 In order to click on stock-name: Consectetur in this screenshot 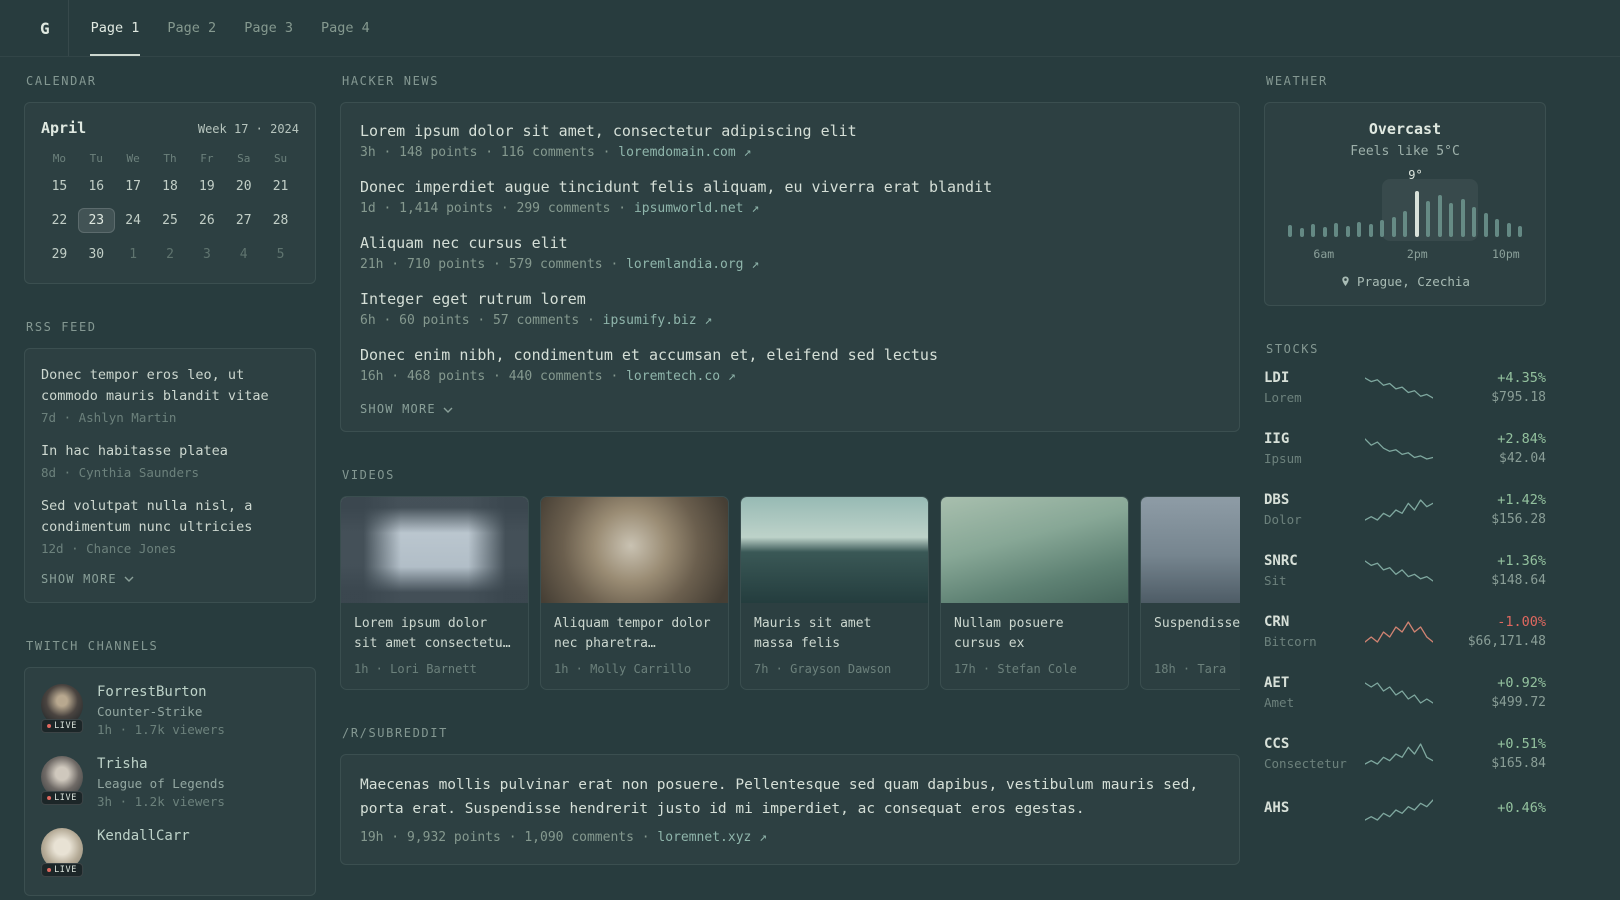, I will do `click(1305, 763)`.